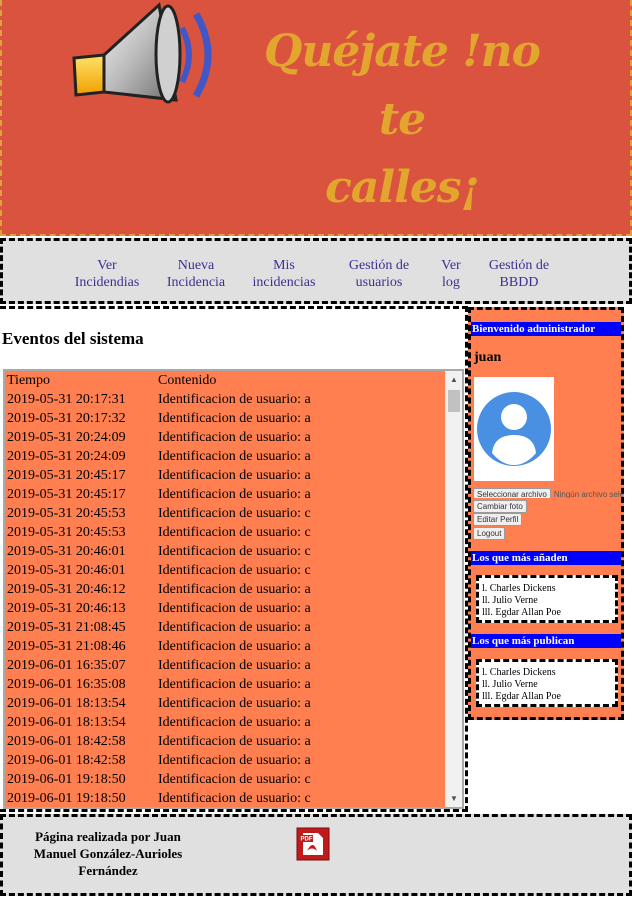 This screenshot has height=898, width=632. What do you see at coordinates (519, 282) in the screenshot?
I see `nav-label: BBDD` at bounding box center [519, 282].